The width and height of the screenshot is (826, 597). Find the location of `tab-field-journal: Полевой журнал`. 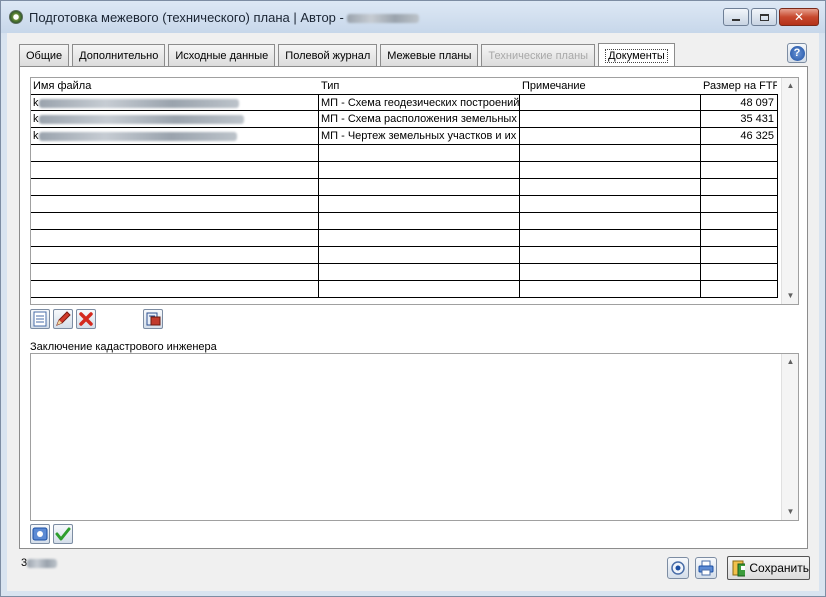

tab-field-journal: Полевой журнал is located at coordinates (328, 55).